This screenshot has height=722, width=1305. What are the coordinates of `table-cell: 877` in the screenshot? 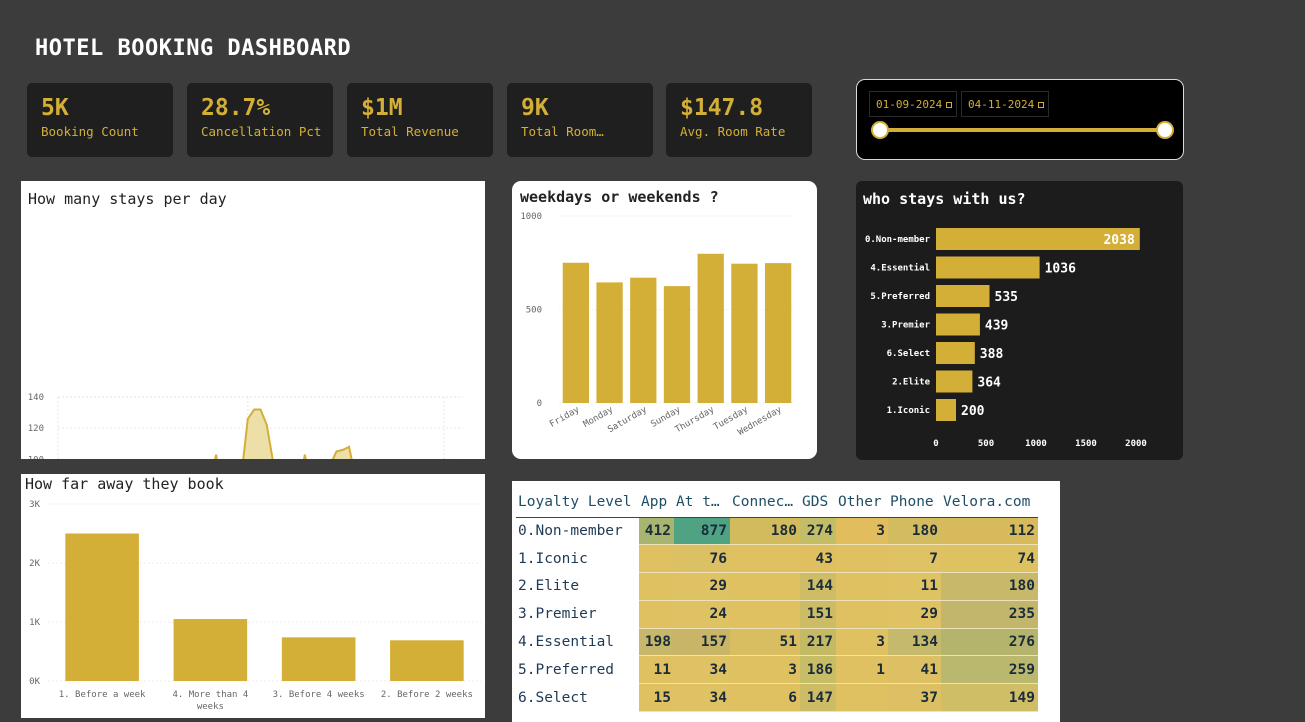 It's located at (702, 531).